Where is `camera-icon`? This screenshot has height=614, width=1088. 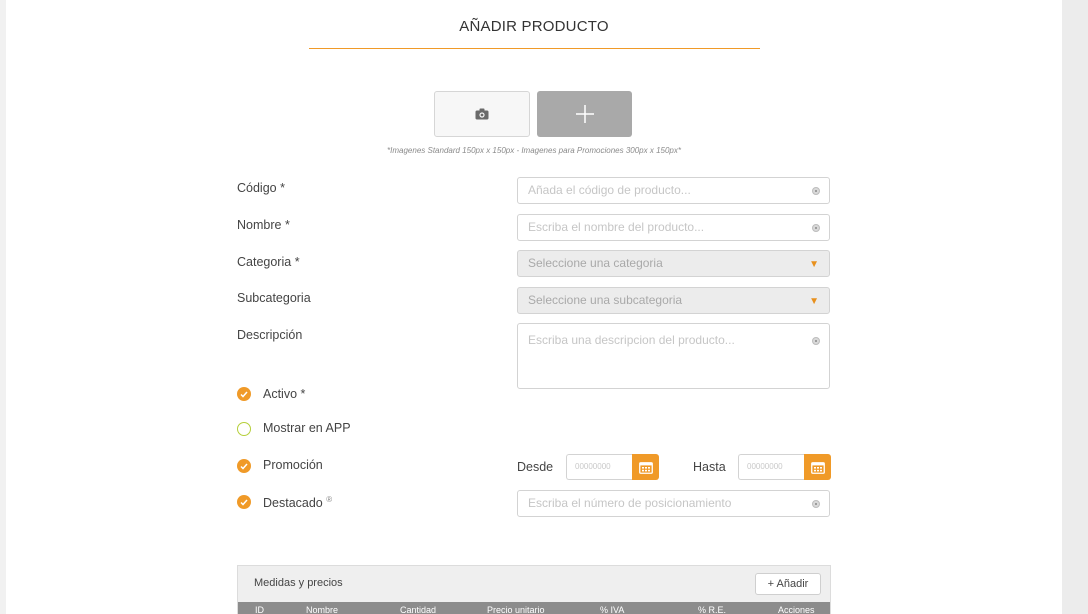
camera-icon is located at coordinates (482, 114).